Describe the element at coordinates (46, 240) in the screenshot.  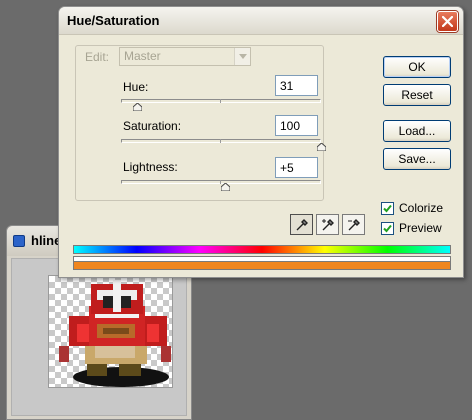
I see `document-title: hline` at that location.